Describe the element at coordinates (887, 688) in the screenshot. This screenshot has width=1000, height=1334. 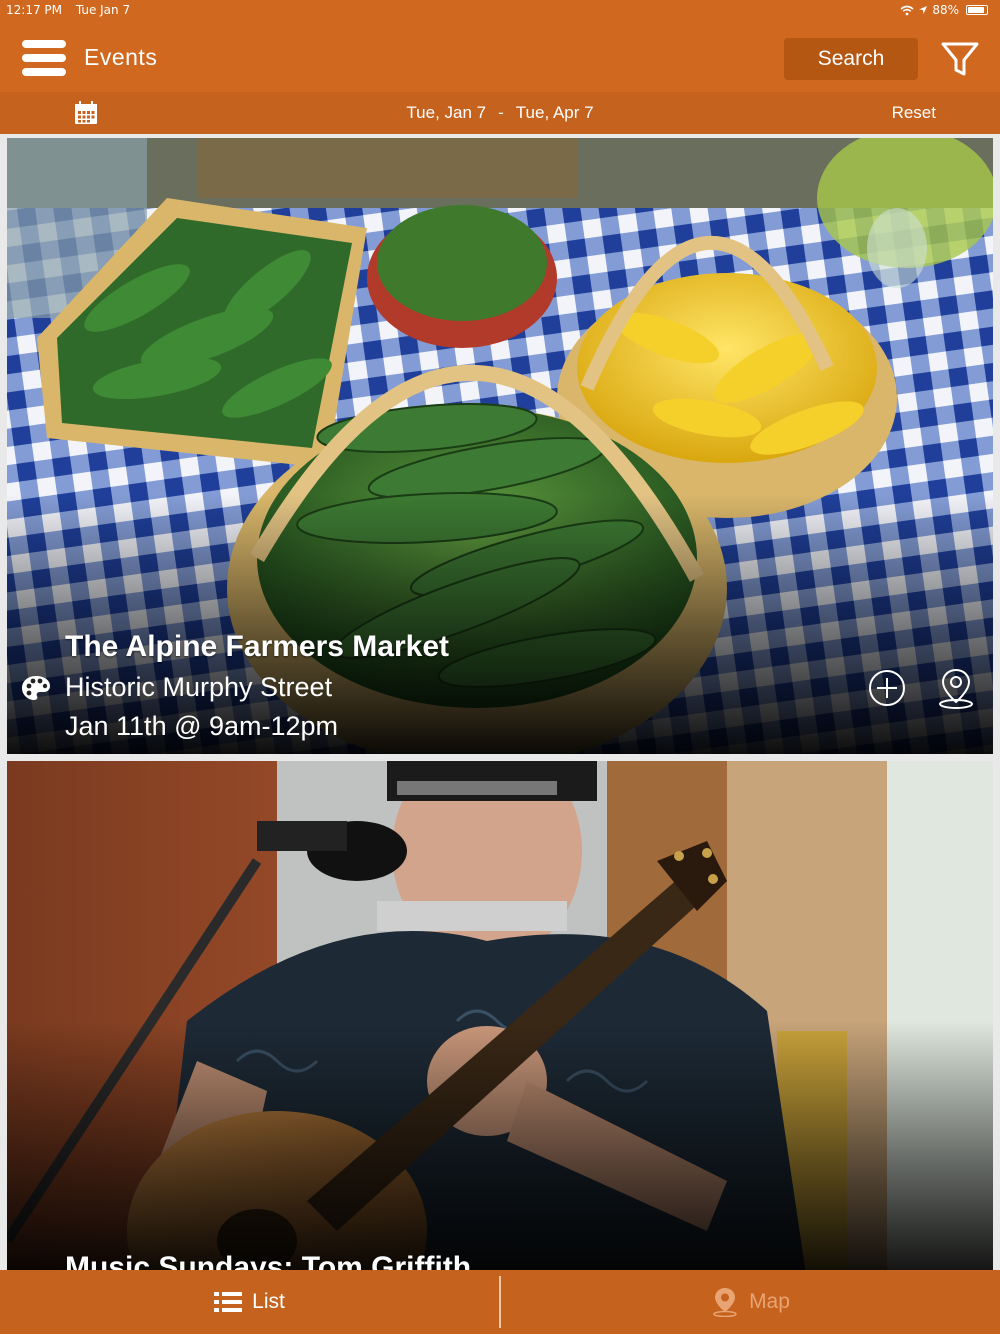
I see `add-to-calendar-icon` at that location.